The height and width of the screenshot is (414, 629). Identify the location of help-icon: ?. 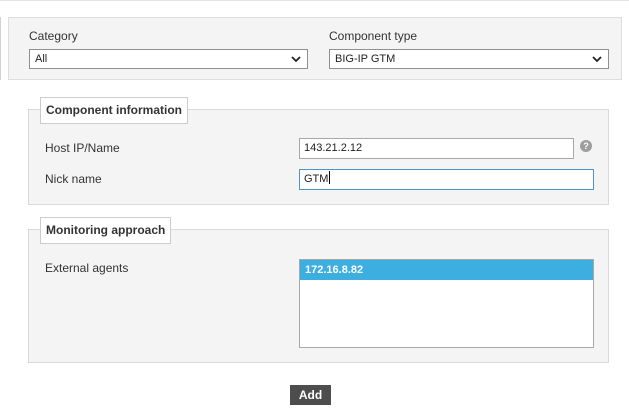
(586, 146).